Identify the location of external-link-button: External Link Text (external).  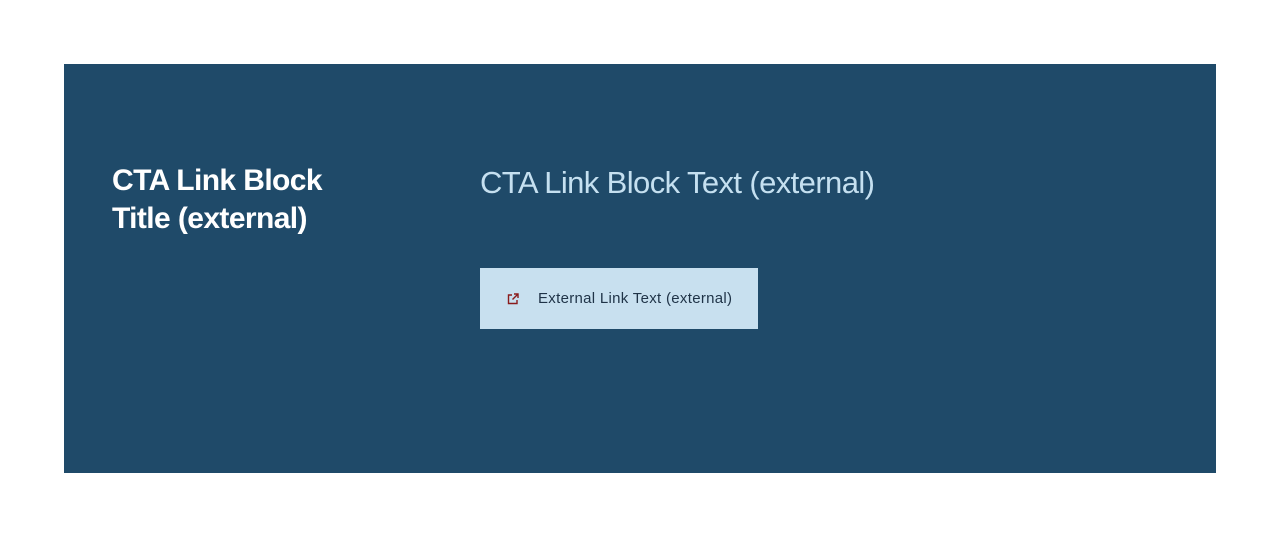
(619, 298).